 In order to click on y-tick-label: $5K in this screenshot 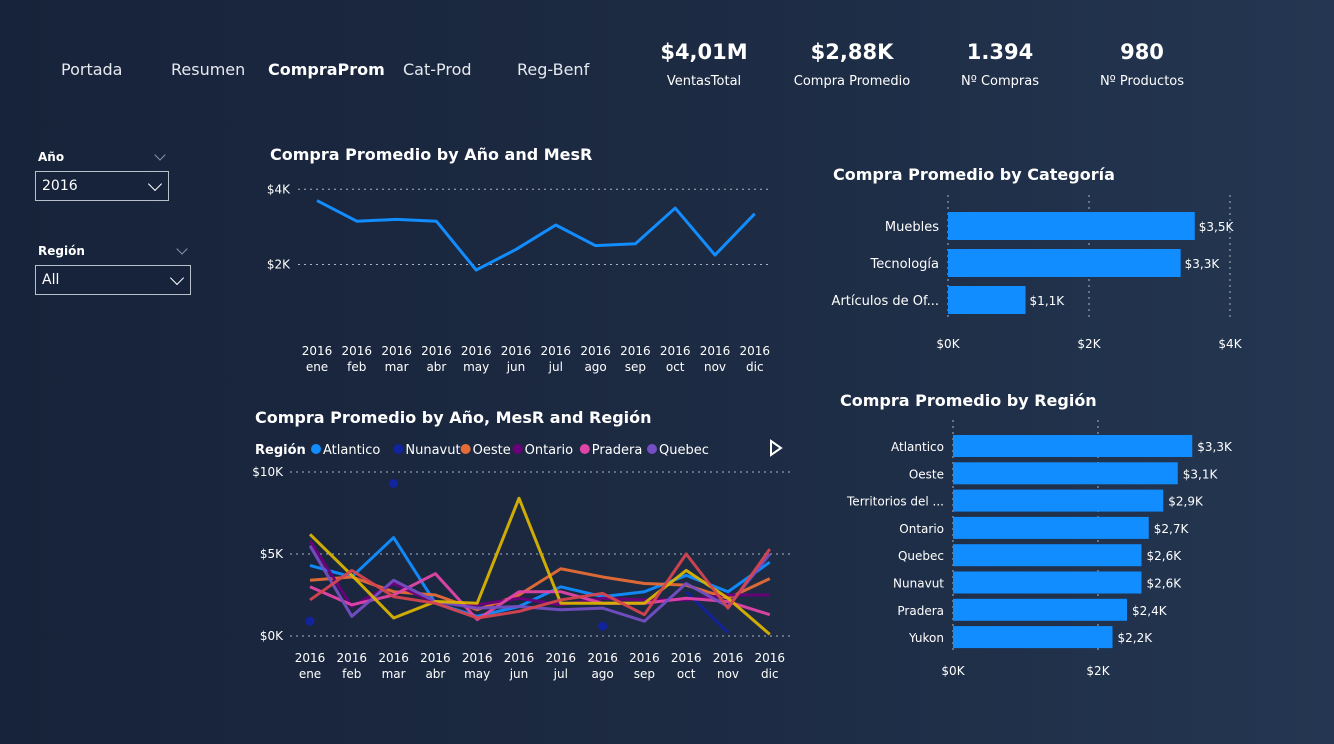, I will do `click(272, 554)`.